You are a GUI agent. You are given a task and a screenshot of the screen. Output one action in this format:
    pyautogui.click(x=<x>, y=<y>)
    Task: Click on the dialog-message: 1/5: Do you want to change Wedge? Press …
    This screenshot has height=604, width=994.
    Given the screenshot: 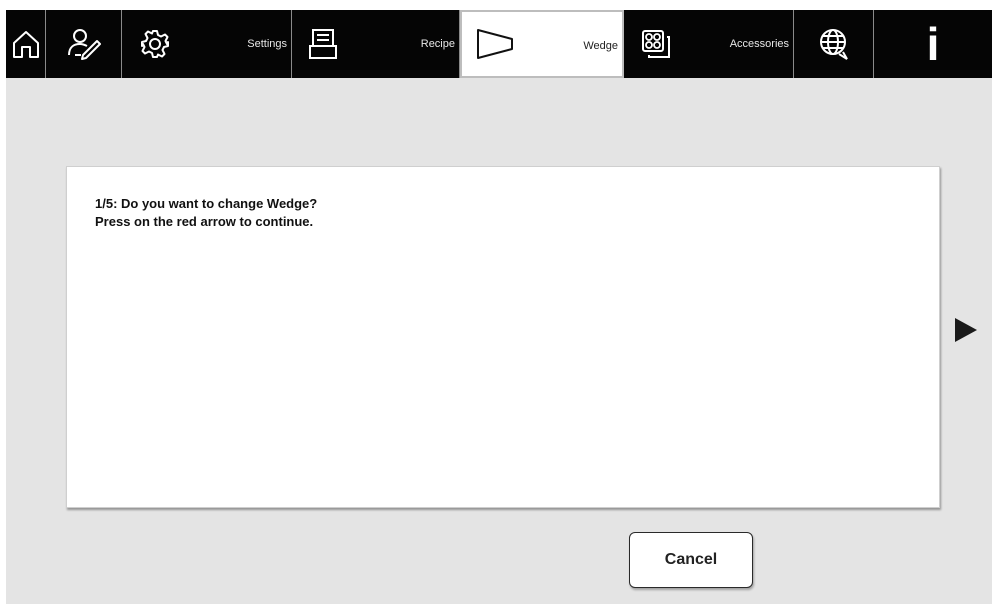 What is the action you would take?
    pyautogui.click(x=206, y=213)
    